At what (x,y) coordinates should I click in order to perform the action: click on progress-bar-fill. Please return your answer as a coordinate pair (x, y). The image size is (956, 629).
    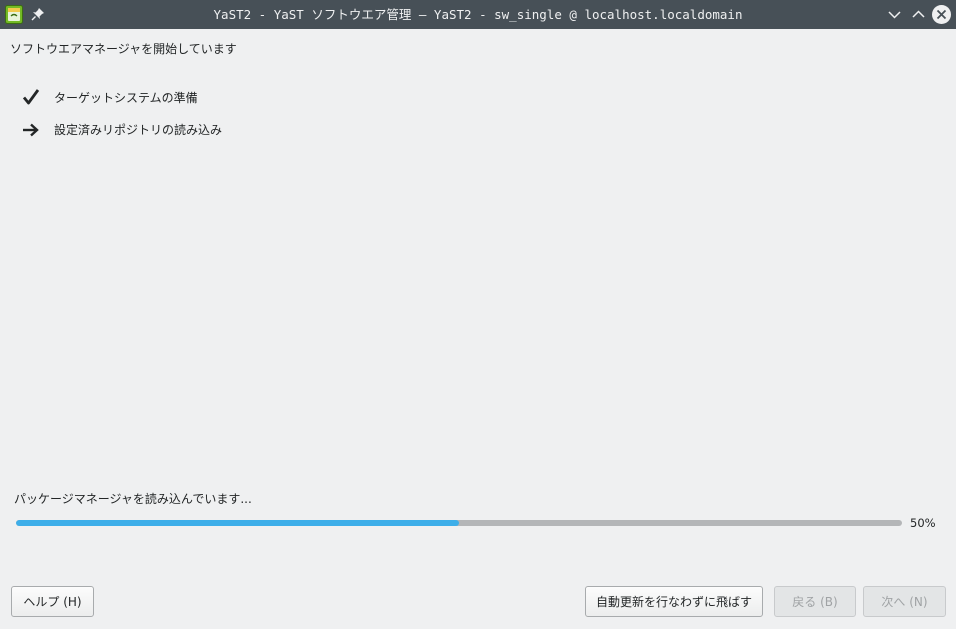
    Looking at the image, I should click on (237, 523).